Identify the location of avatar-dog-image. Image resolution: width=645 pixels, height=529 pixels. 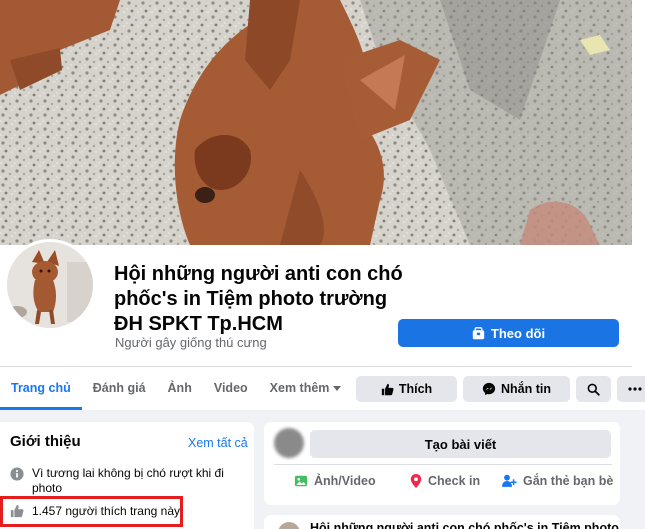
(50, 285).